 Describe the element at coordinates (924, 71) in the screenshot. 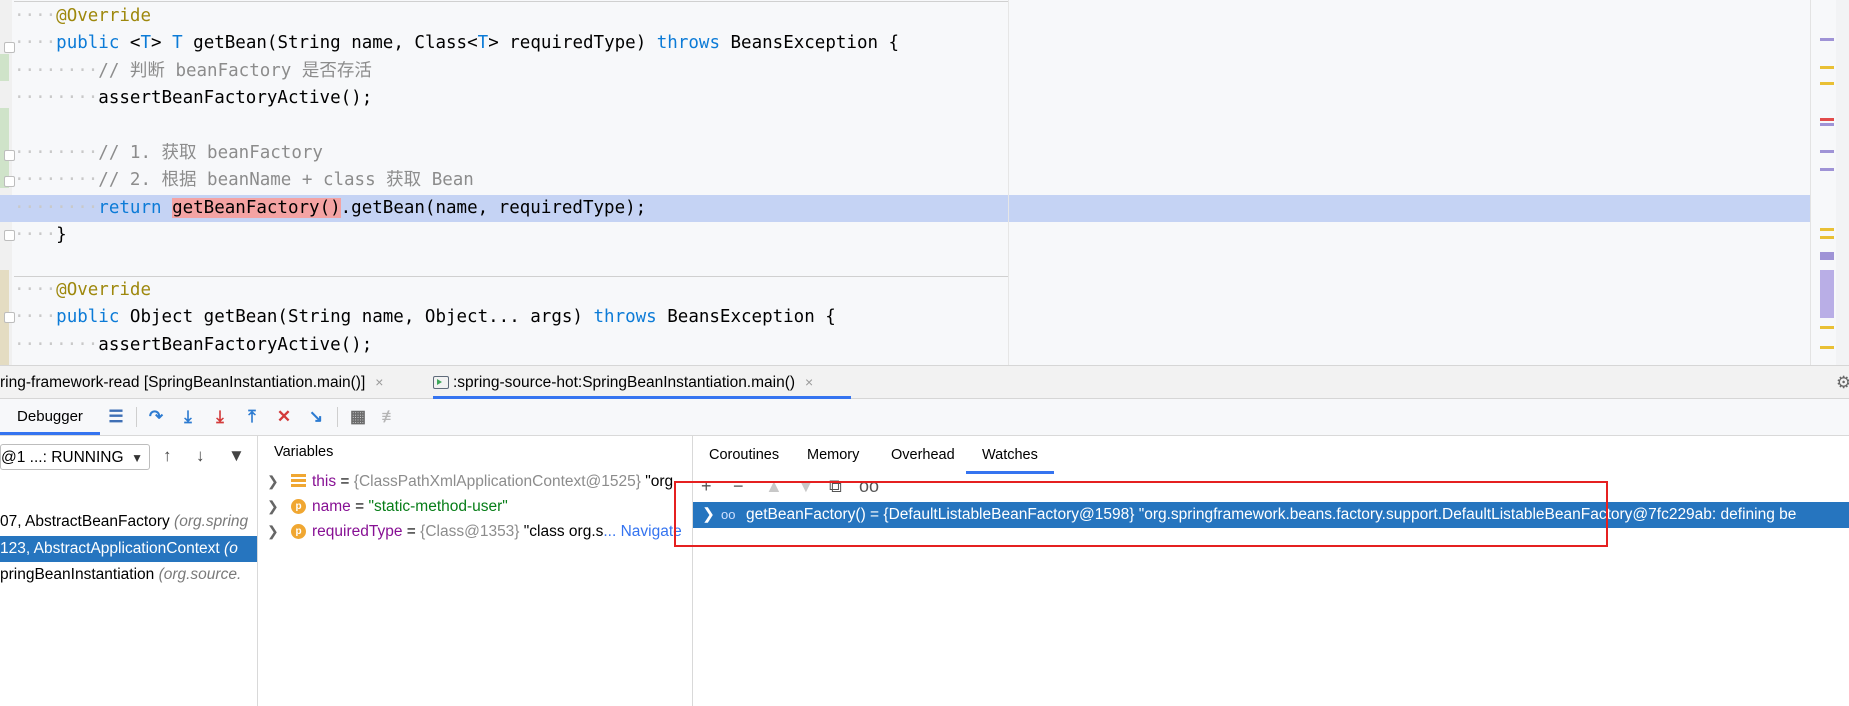

I see `code-line: ········// 判断 beanFactory 是否存活` at that location.